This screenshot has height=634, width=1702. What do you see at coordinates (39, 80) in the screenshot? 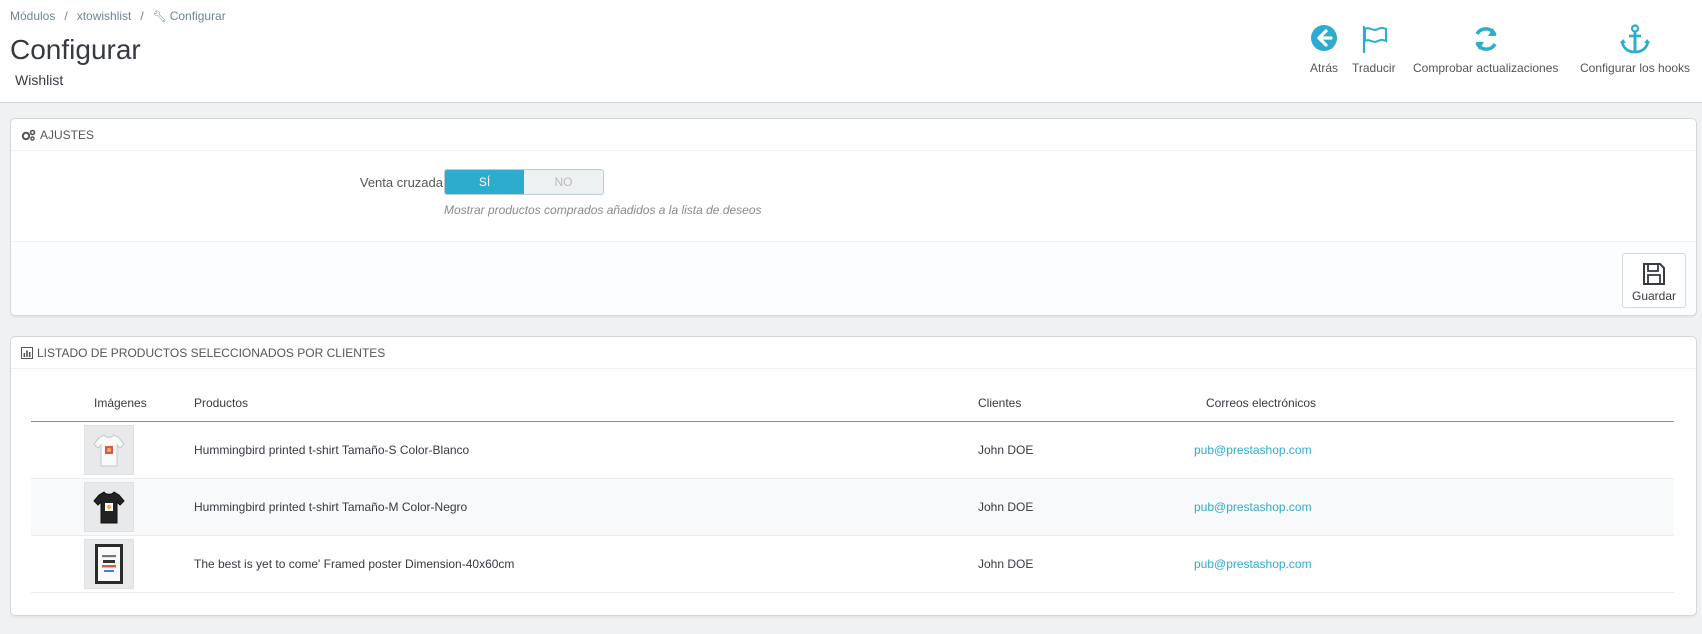
I see `page-subtitle: Wishlist` at bounding box center [39, 80].